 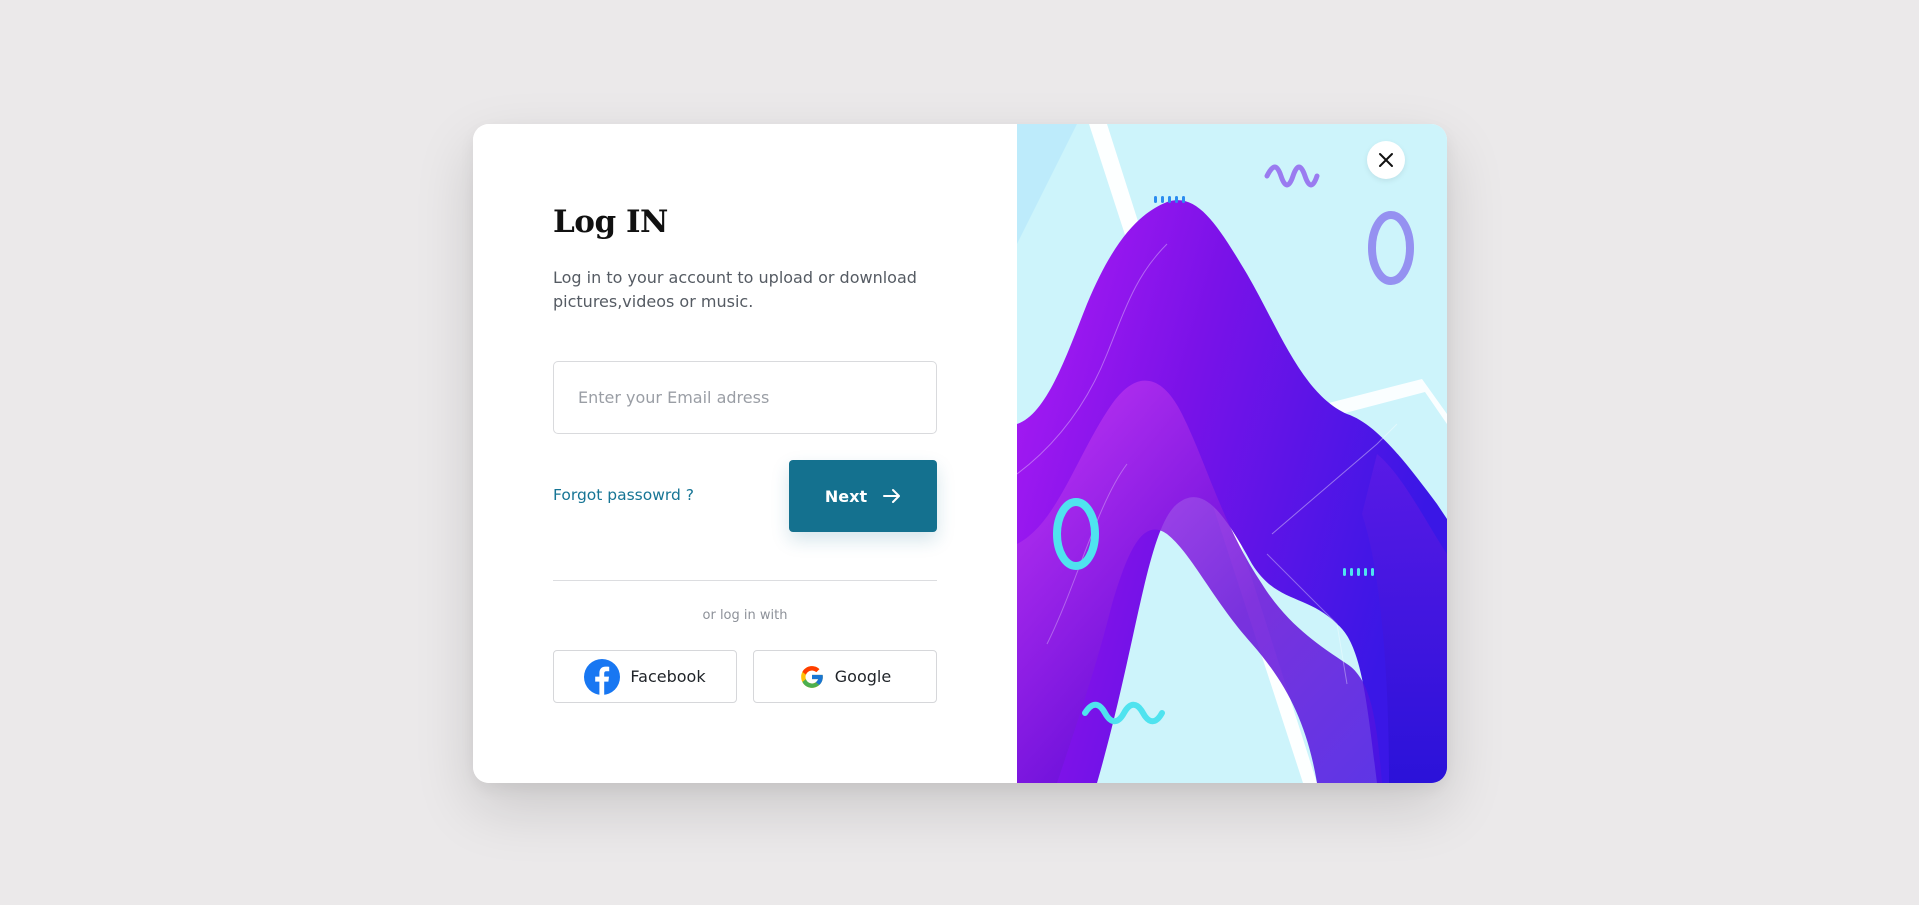 I want to click on google-login-button: Google, so click(x=845, y=676).